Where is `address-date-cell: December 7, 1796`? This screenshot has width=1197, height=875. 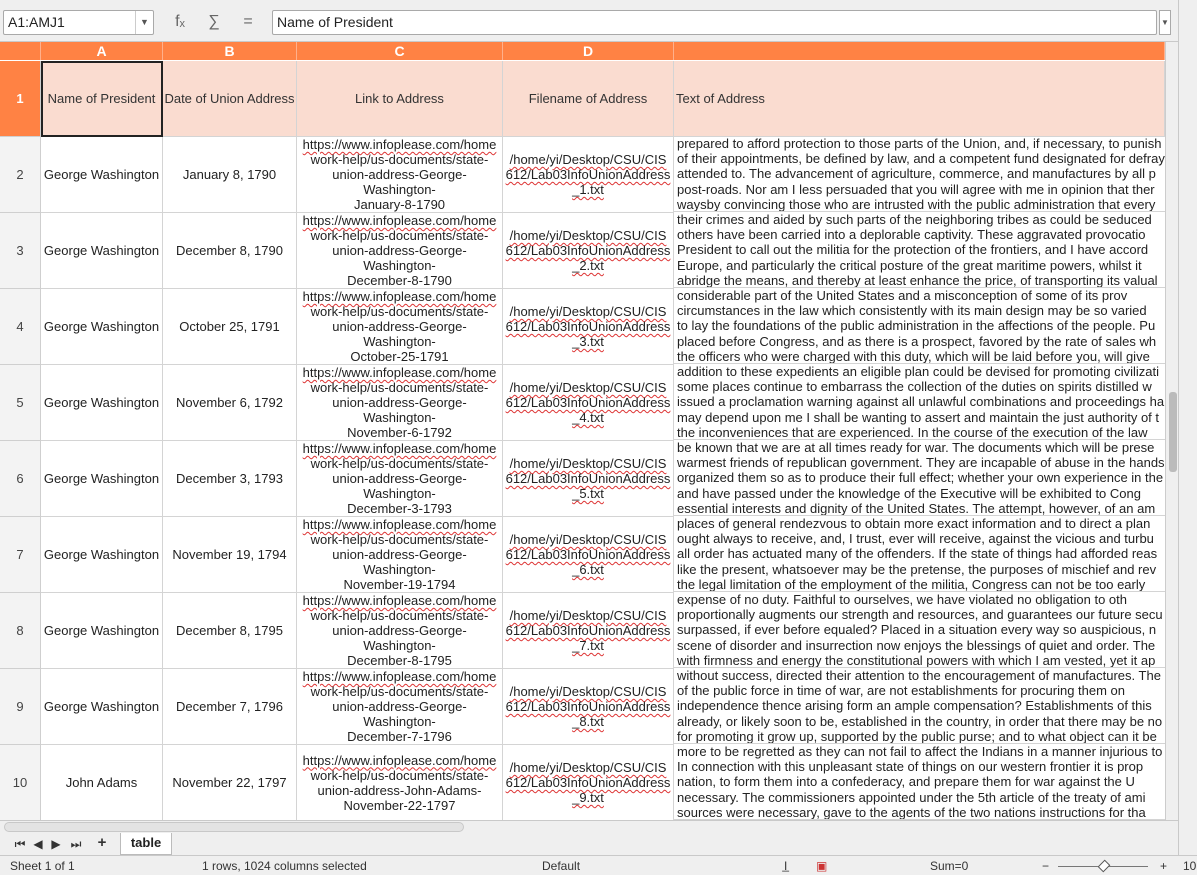
address-date-cell: December 7, 1796 is located at coordinates (230, 707).